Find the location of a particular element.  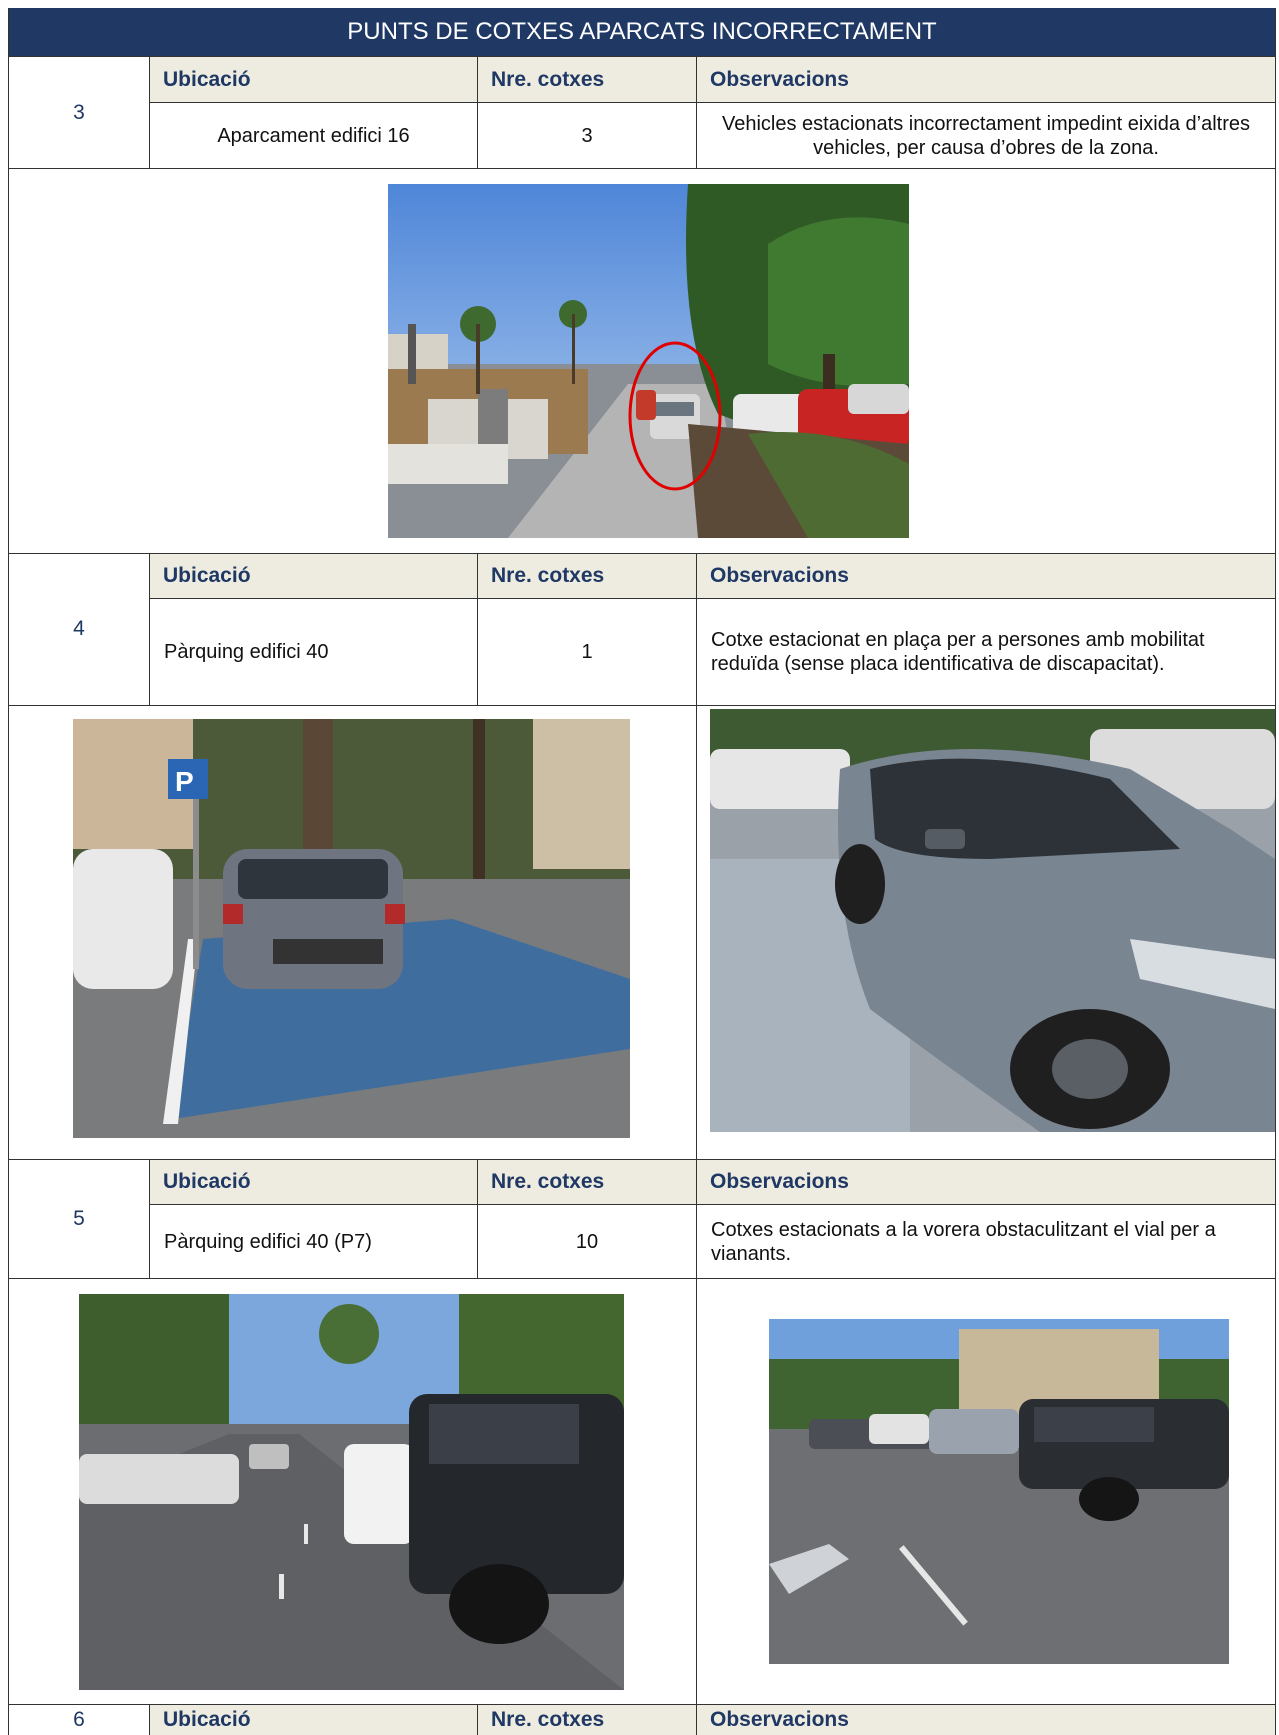

document-title: PUNTS DE COTXES APARCATS INCORRECTAMENT is located at coordinates (642, 32).